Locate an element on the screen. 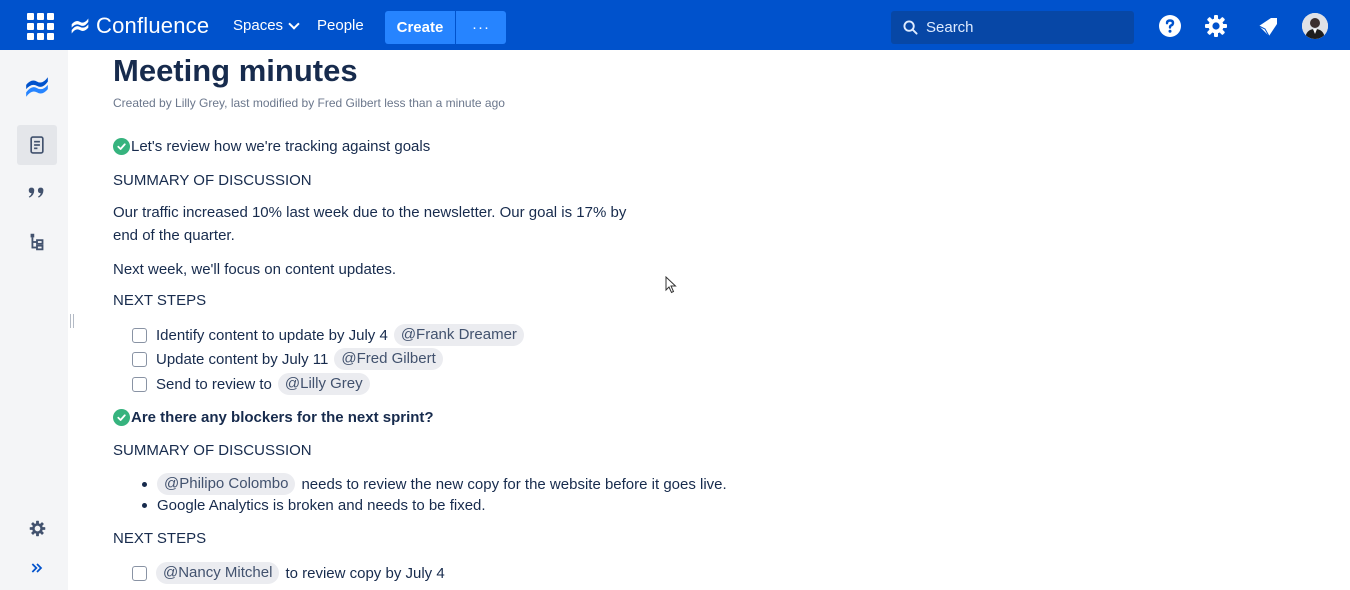 Image resolution: width=1350 pixels, height=590 pixels. confluence-logo-icon is located at coordinates (80, 26).